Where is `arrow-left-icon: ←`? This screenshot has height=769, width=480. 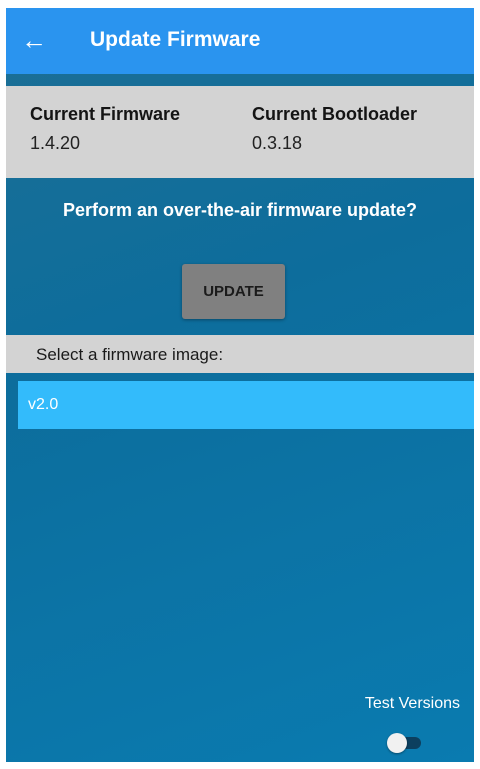 arrow-left-icon: ← is located at coordinates (34, 40).